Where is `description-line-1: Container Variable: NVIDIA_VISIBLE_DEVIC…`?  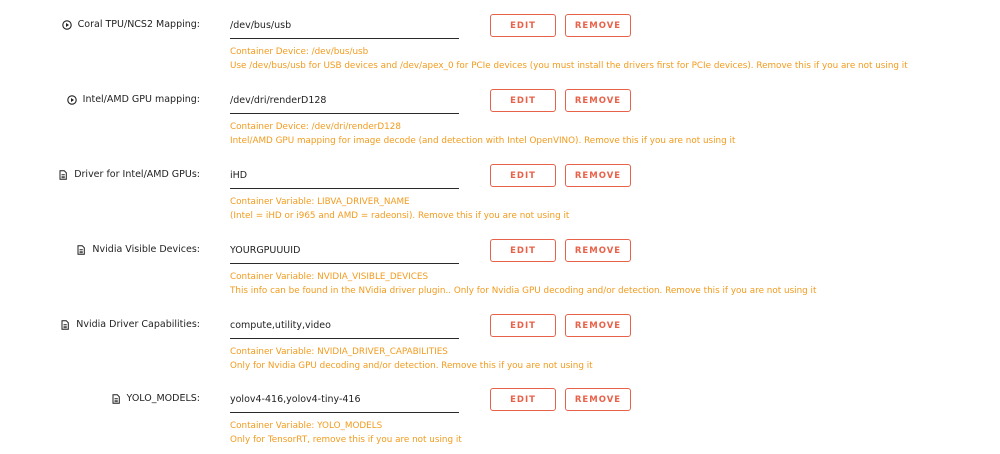
description-line-1: Container Variable: NVIDIA_VISIBLE_DEVIC… is located at coordinates (329, 277).